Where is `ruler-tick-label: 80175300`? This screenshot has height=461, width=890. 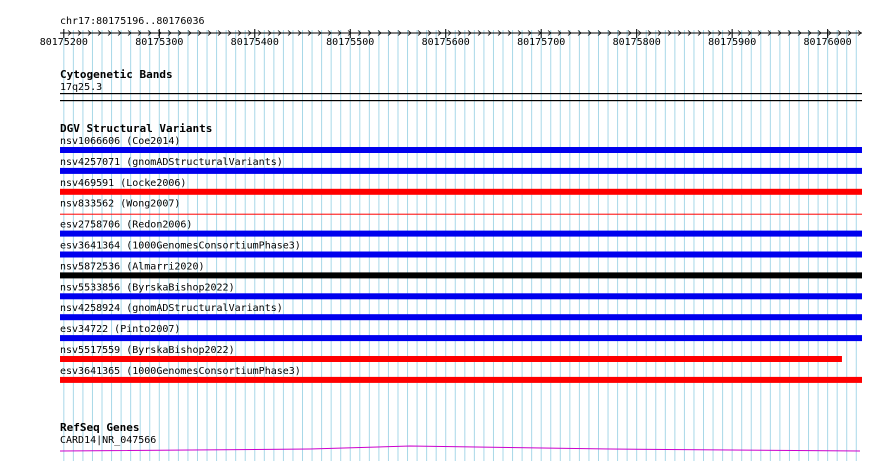
ruler-tick-label: 80175300 is located at coordinates (159, 42).